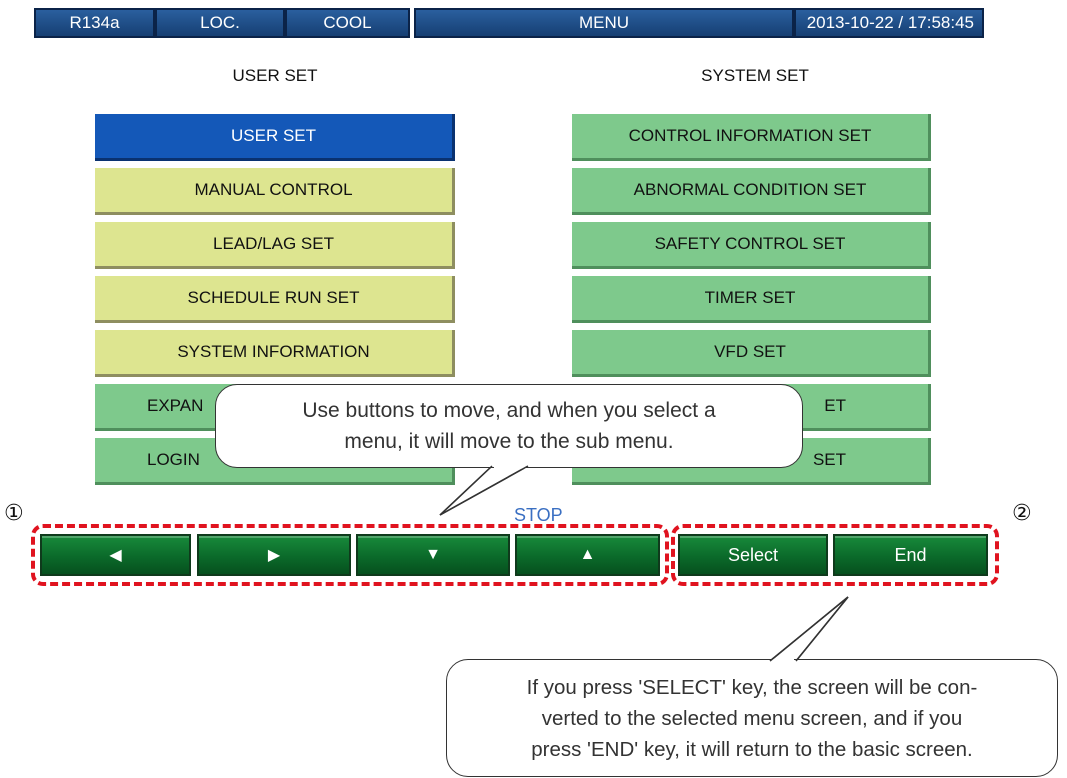 Image resolution: width=1067 pixels, height=778 pixels. What do you see at coordinates (751, 353) in the screenshot?
I see `menu-vfd-set: VFD SET` at bounding box center [751, 353].